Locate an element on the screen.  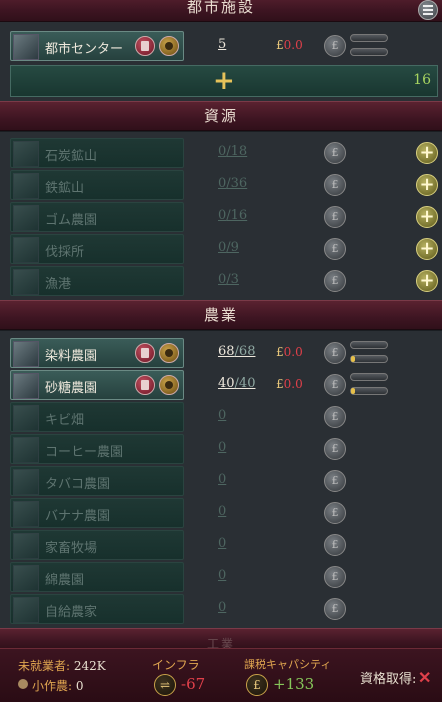
building-name: キビ畑 is located at coordinates (65, 420).